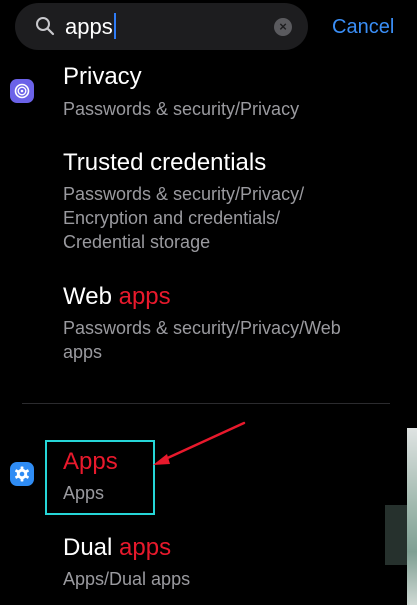 The image size is (417, 605). I want to click on search-input-value: apps, so click(89, 26).